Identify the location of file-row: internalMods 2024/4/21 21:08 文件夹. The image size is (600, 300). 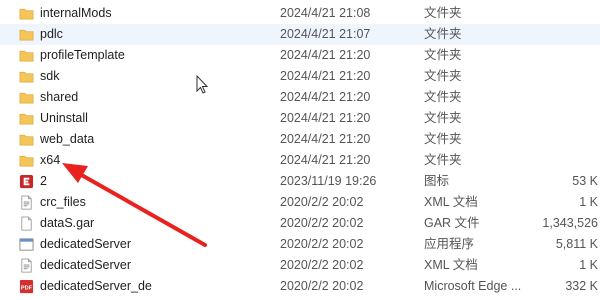
(300, 13).